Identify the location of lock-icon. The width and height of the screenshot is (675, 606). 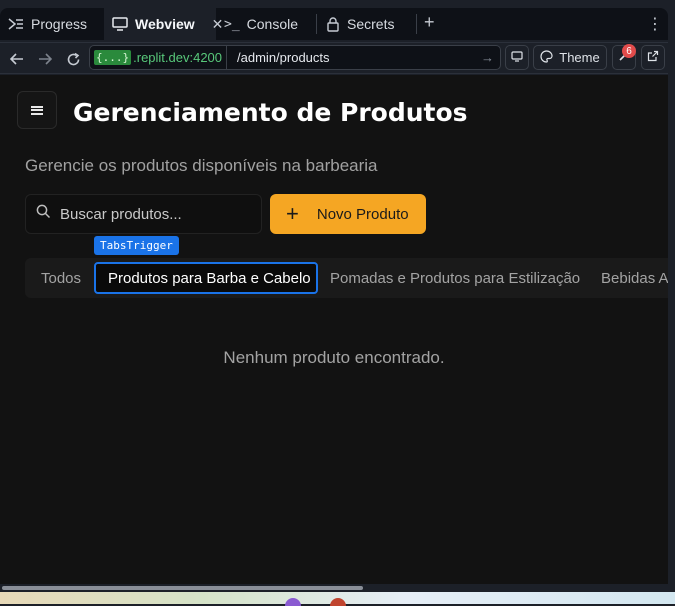
(333, 24).